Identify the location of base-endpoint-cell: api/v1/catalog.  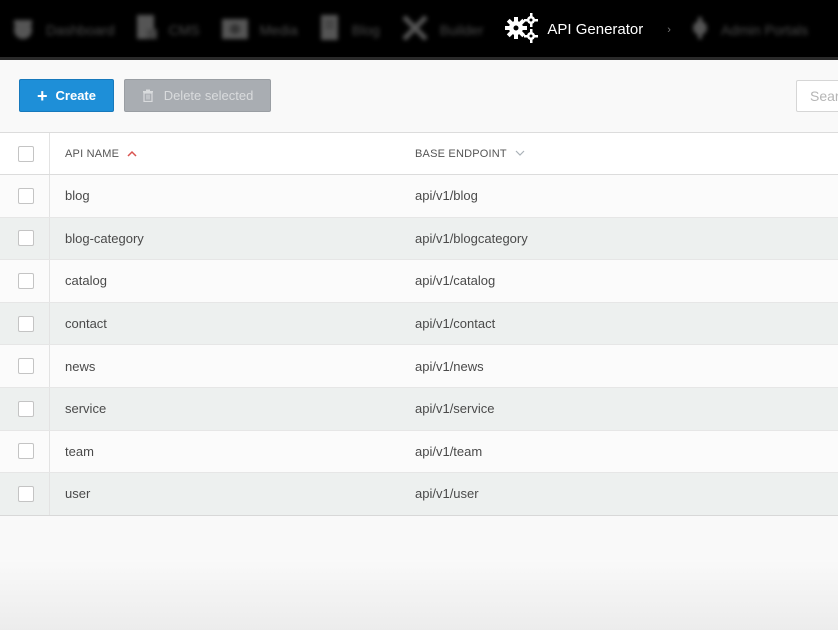
(455, 281).